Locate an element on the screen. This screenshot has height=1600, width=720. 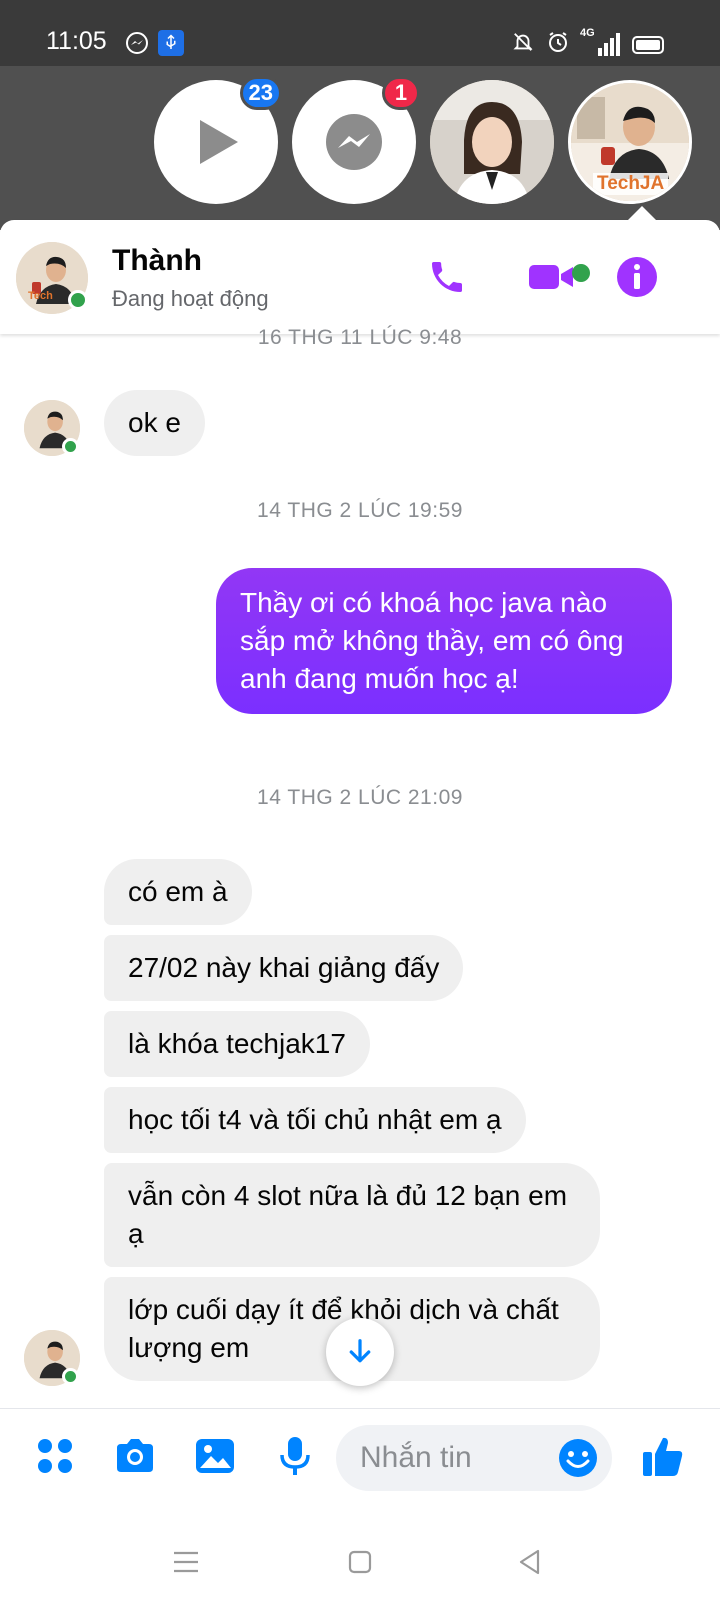
back-triangle-icon is located at coordinates (529, 1562).